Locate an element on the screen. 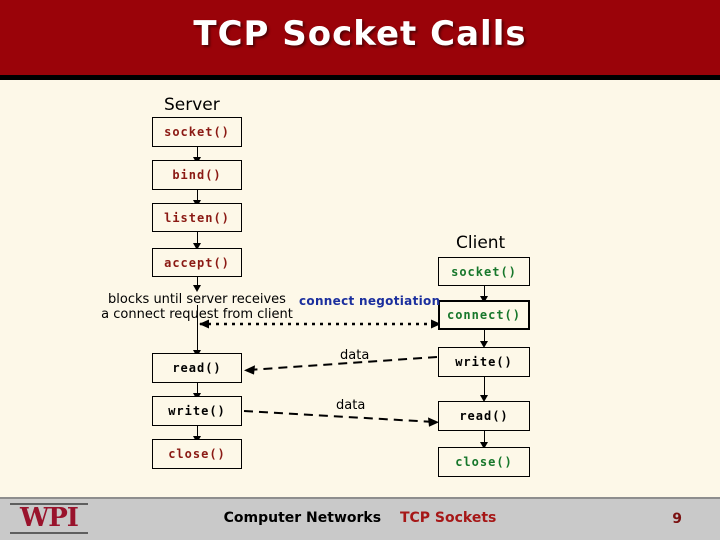 Image resolution: width=720 pixels, height=540 pixels. server-call-close: close() is located at coordinates (197, 454).